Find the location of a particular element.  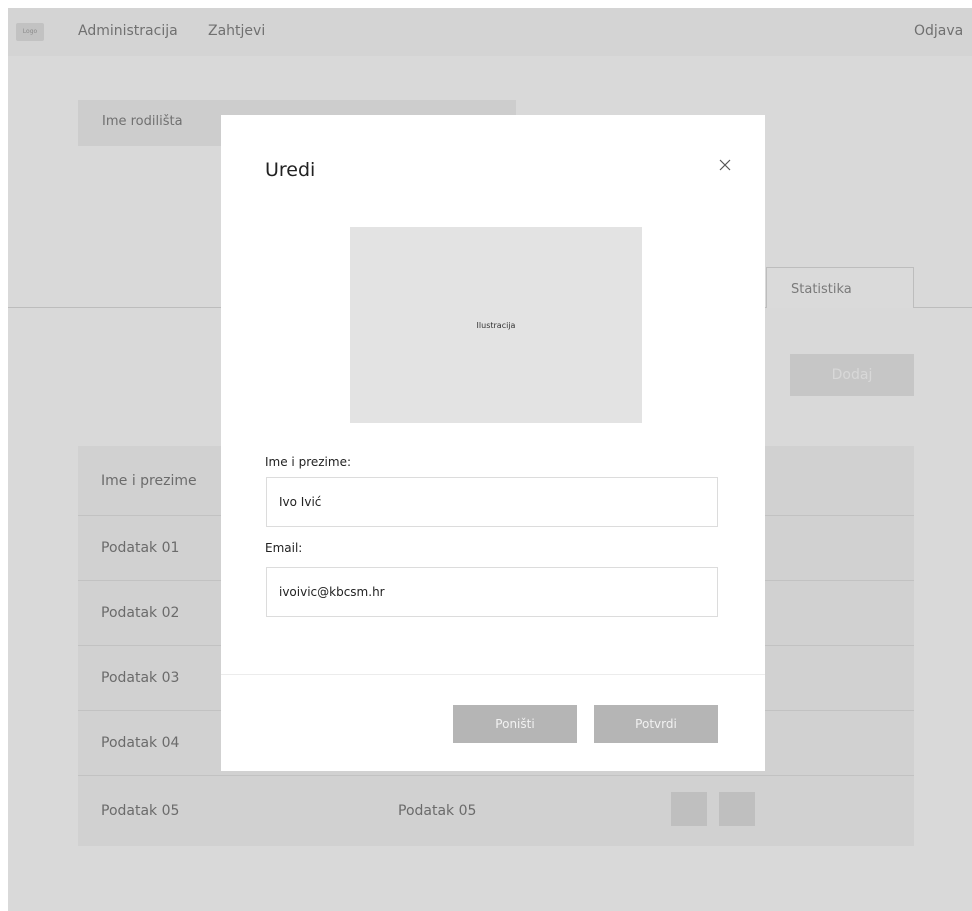

table-cell: Podatak 02 is located at coordinates (140, 613).